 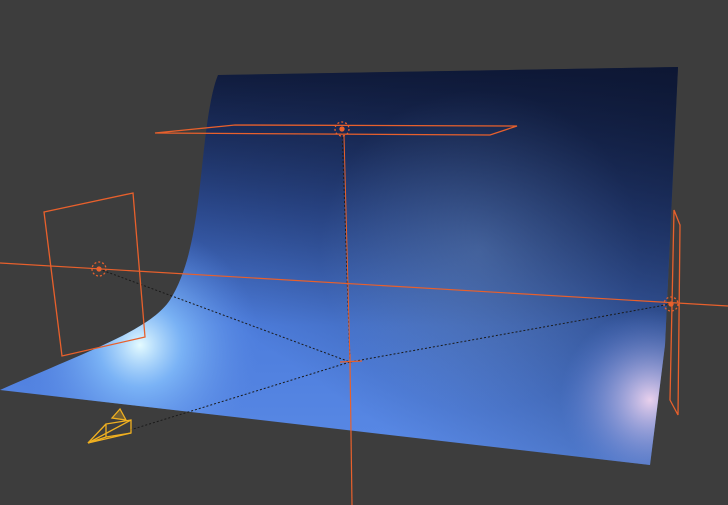 What do you see at coordinates (94, 274) in the screenshot?
I see `left-area-light` at bounding box center [94, 274].